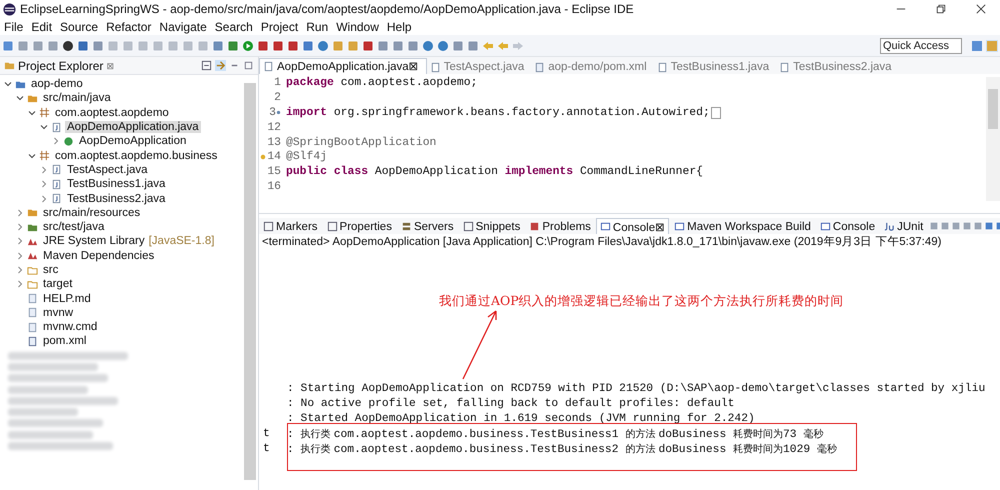  What do you see at coordinates (77, 98) in the screenshot?
I see `tree-item: src/main/java` at bounding box center [77, 98].